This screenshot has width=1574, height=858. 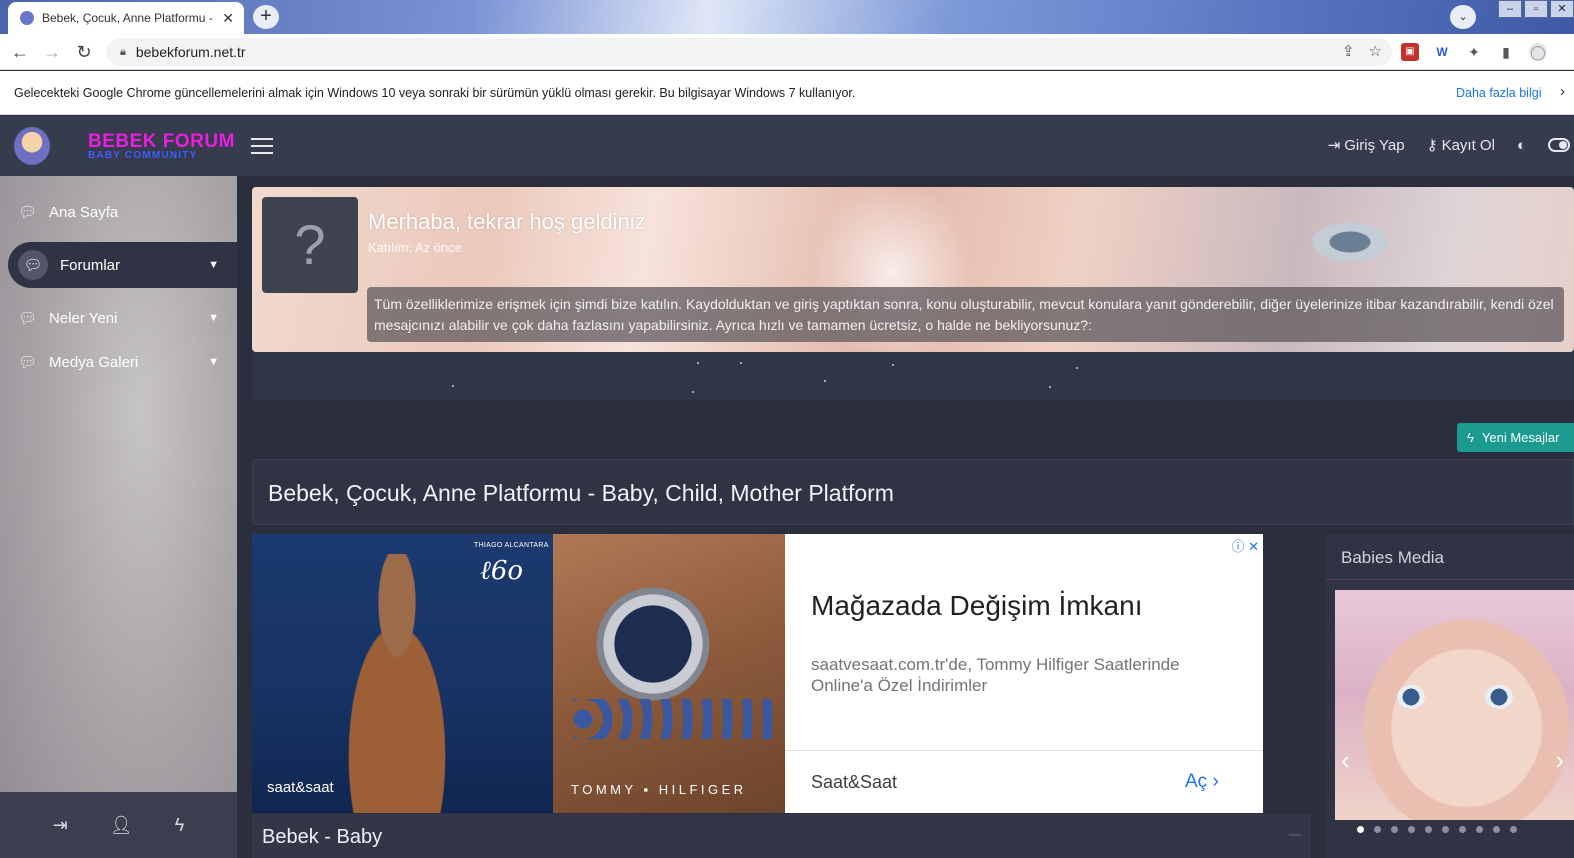 What do you see at coordinates (300, 787) in the screenshot?
I see `ad-brand-saatsaat: saat&saat` at bounding box center [300, 787].